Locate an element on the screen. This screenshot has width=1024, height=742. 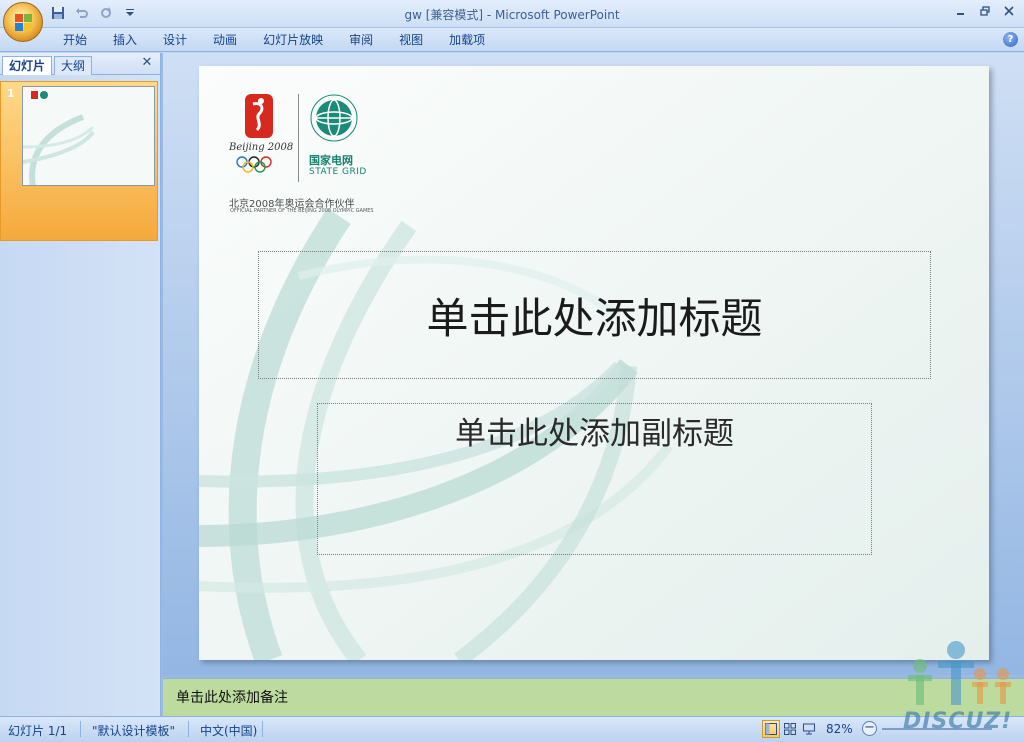
tab-view: 视图 is located at coordinates (411, 40).